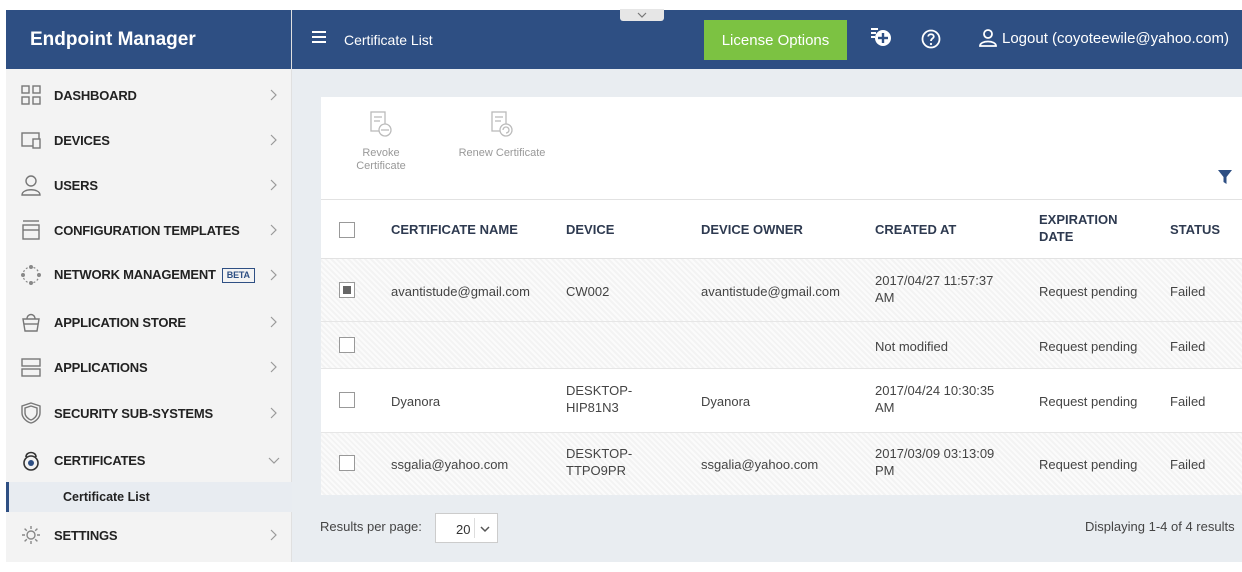 The width and height of the screenshot is (1242, 572). I want to click on cell-device: DESKTOP- HIP81N3, so click(599, 399).